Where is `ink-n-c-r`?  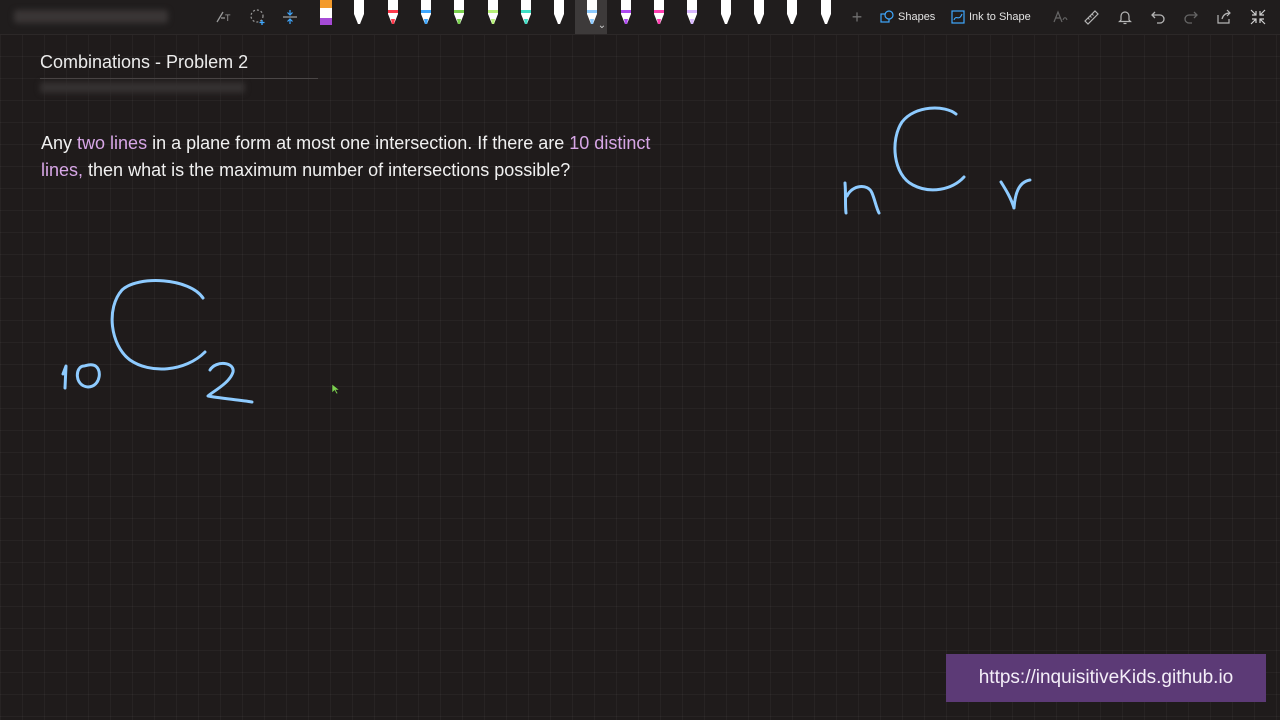 ink-n-c-r is located at coordinates (937, 160).